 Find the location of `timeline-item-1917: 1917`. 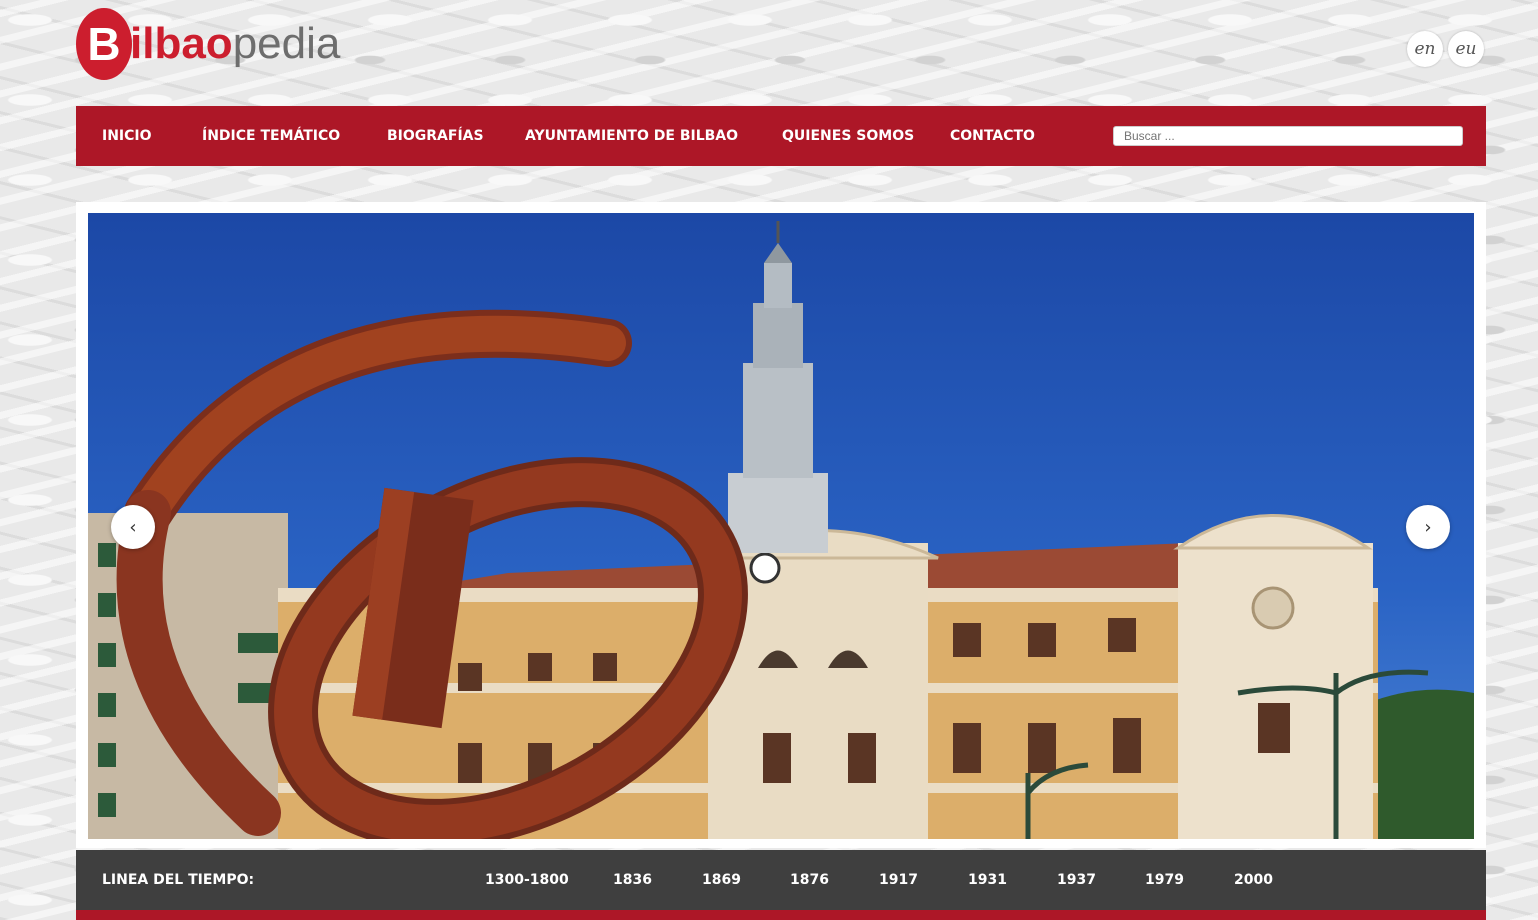

timeline-item-1917: 1917 is located at coordinates (898, 880).